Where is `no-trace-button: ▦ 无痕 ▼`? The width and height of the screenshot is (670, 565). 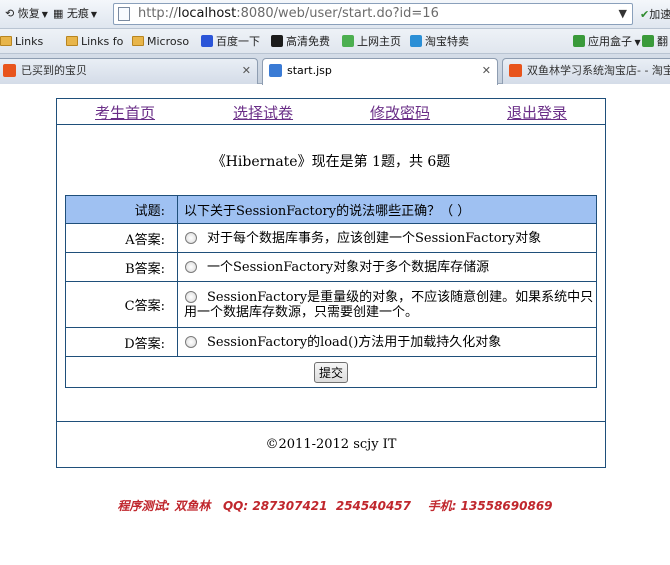 no-trace-button: ▦ 无痕 ▼ is located at coordinates (75, 14).